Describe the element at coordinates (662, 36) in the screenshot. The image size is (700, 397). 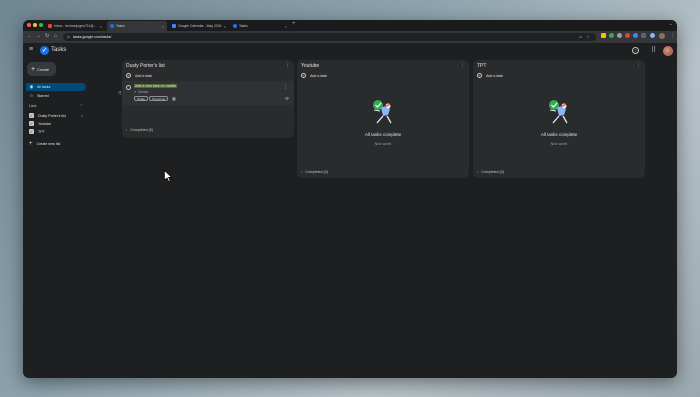
I see `profile-avatar` at that location.